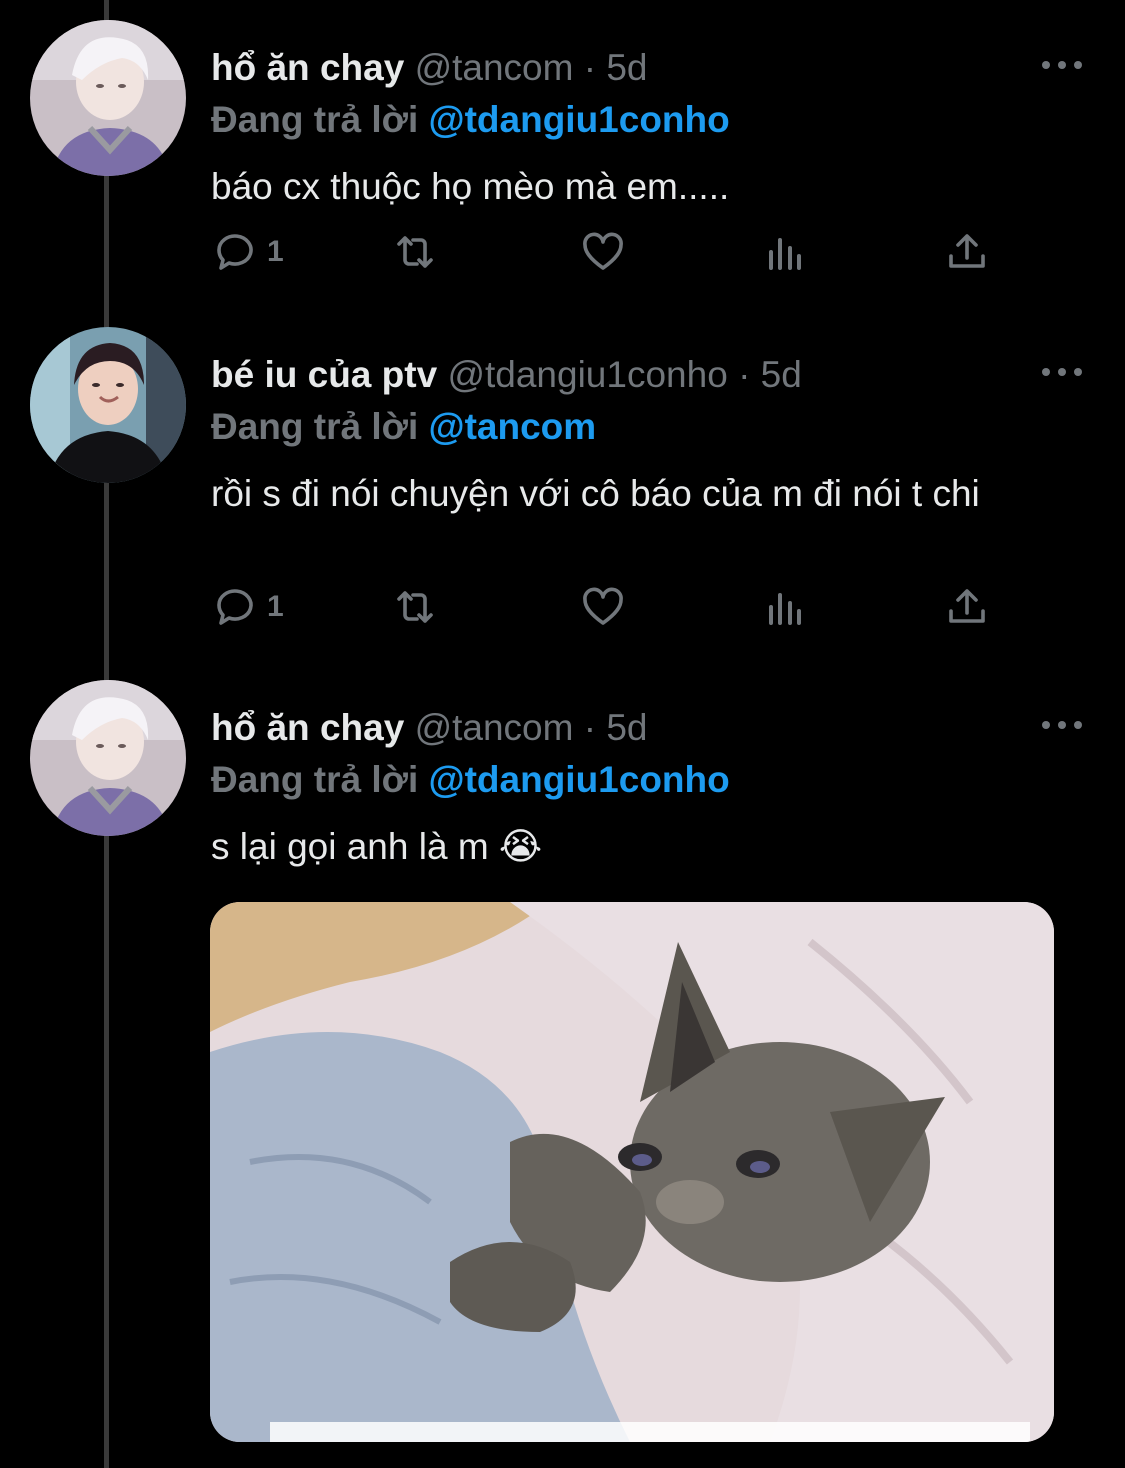 Image resolution: width=1125 pixels, height=1468 pixels. Describe the element at coordinates (513, 426) in the screenshot. I see `mention-link: @tancom` at that location.